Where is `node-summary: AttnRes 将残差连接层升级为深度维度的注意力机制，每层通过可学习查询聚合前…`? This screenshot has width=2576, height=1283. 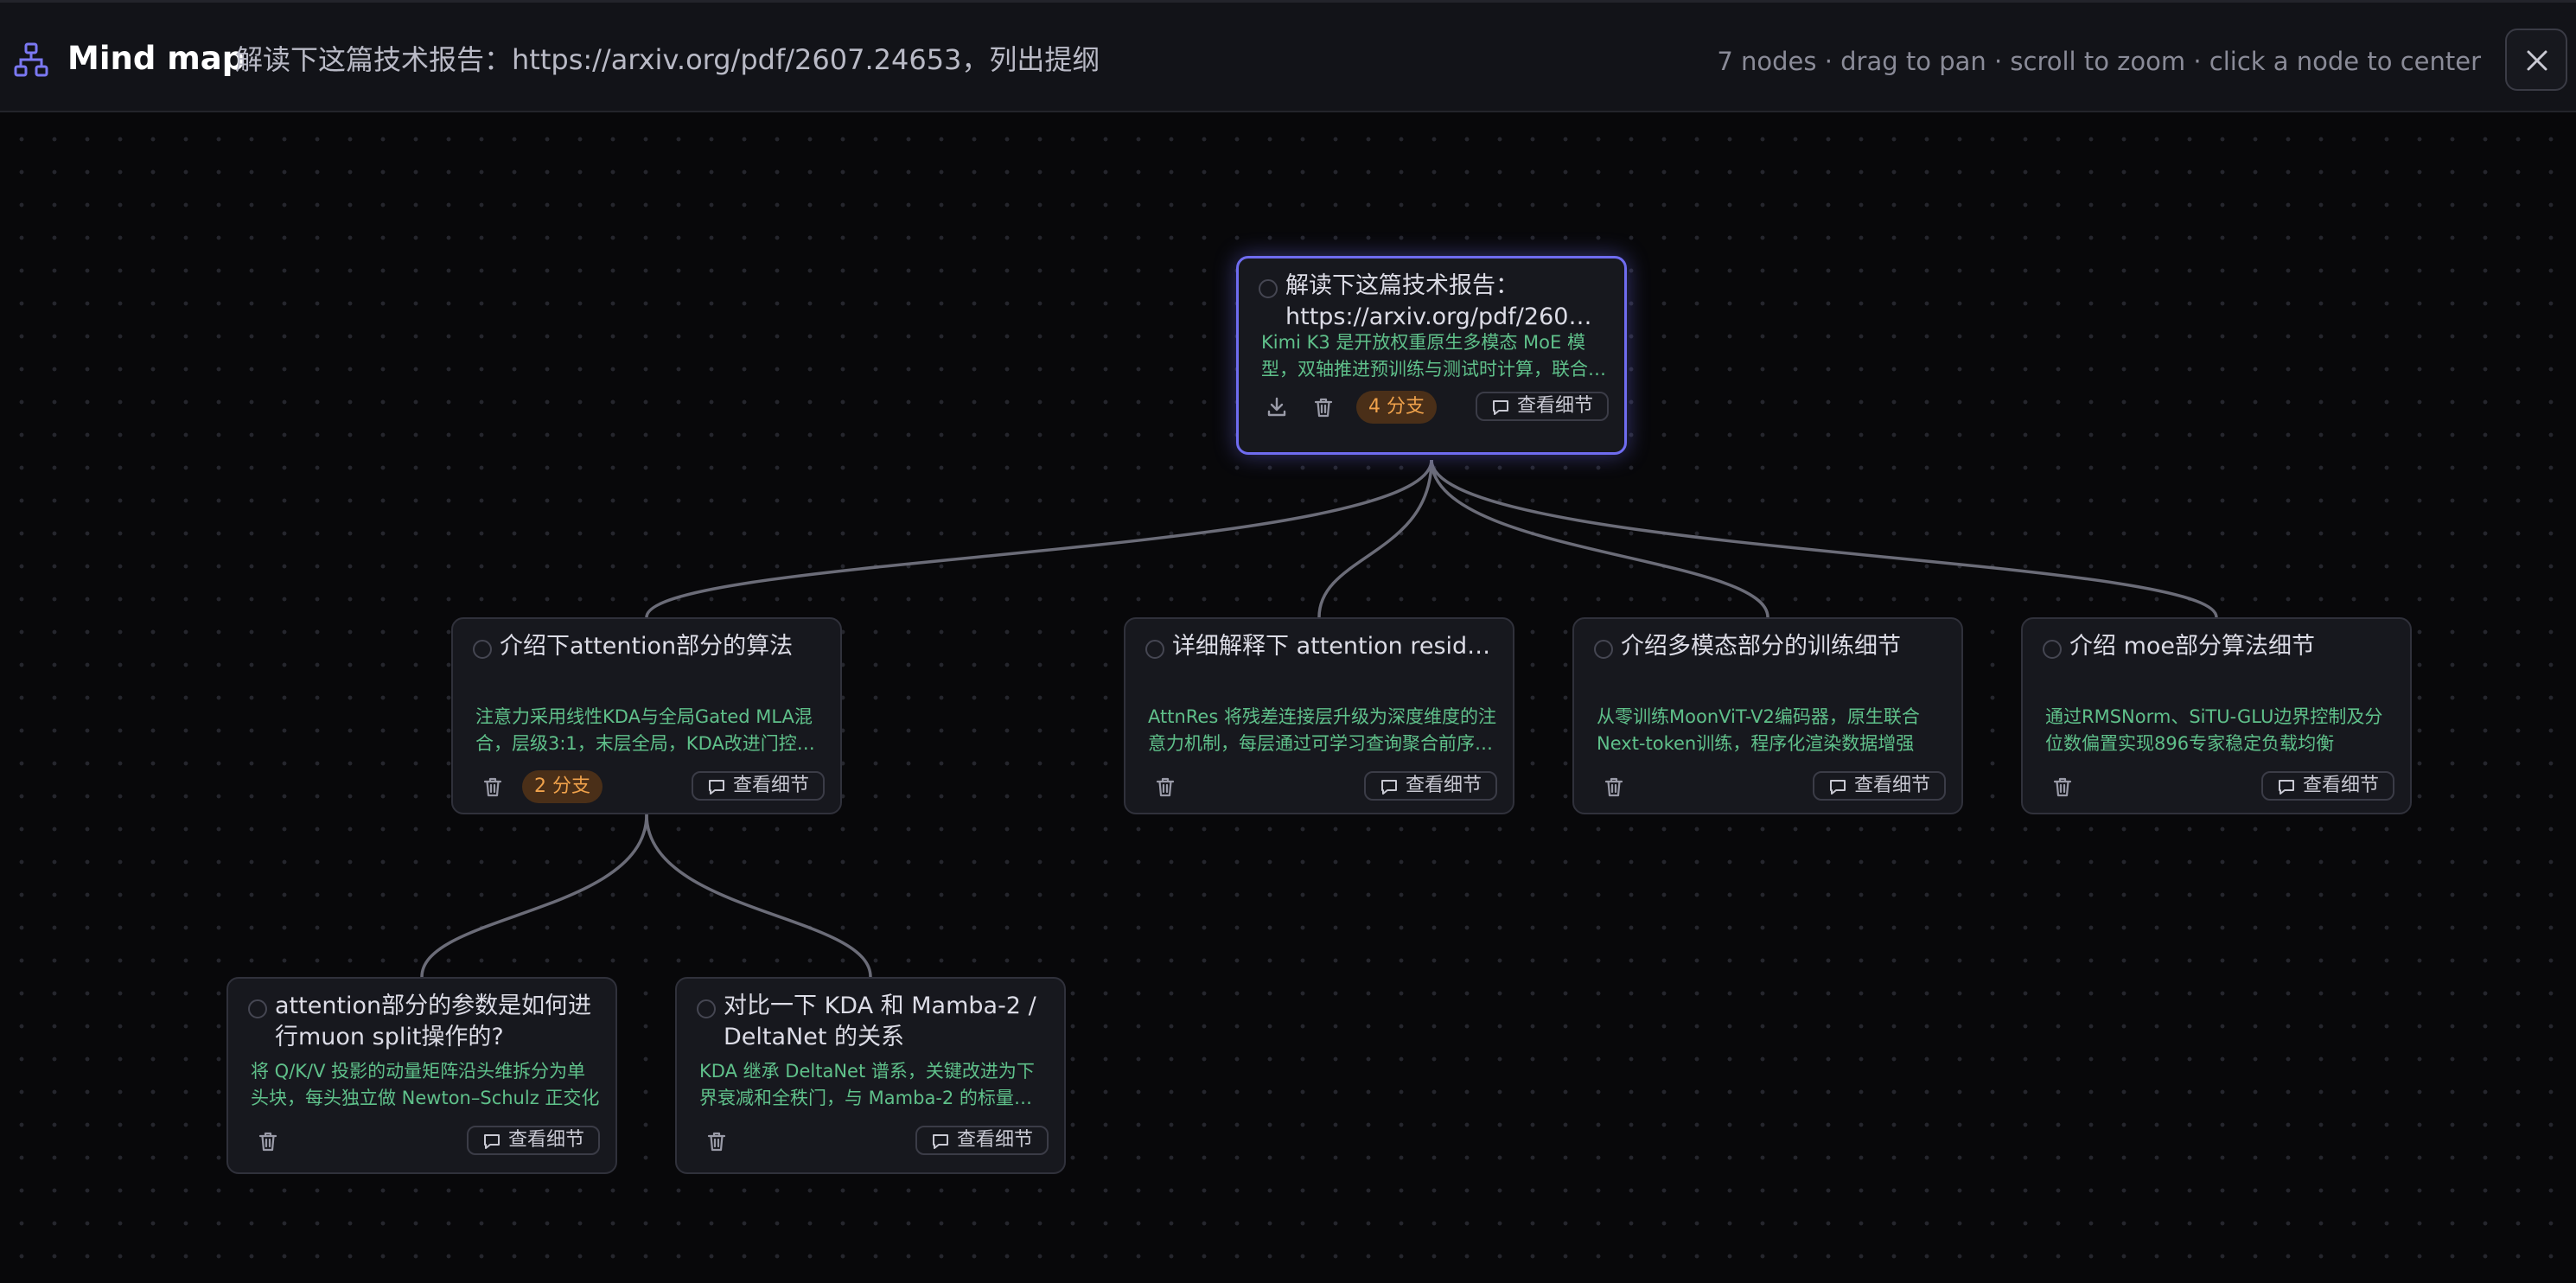
node-summary: AttnRes 将残差连接层升级为深度维度的注意力机制，每层通过可学习查询聚合前… is located at coordinates (1322, 730).